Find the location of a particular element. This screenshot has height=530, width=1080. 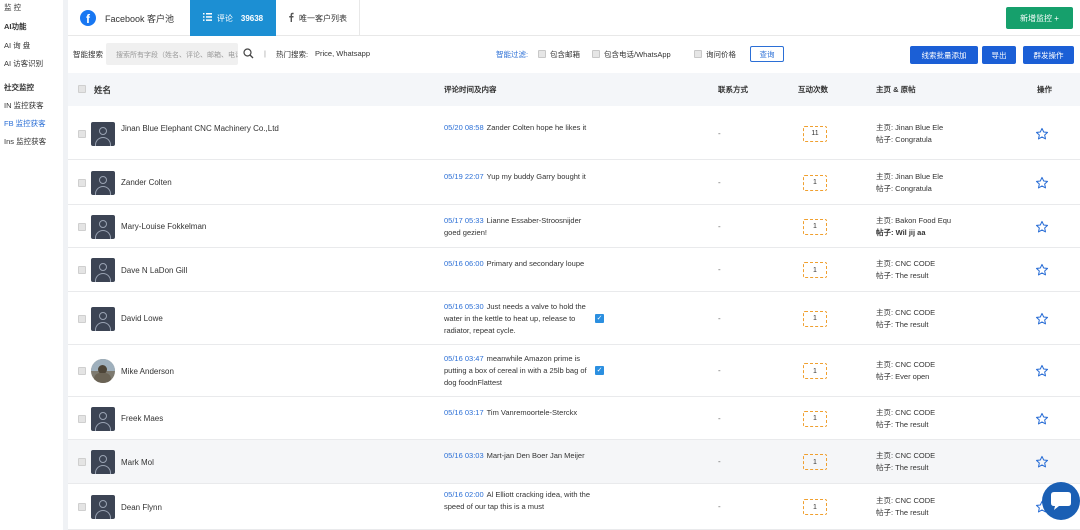

comment-time: 05/19 22:07 is located at coordinates (464, 176).